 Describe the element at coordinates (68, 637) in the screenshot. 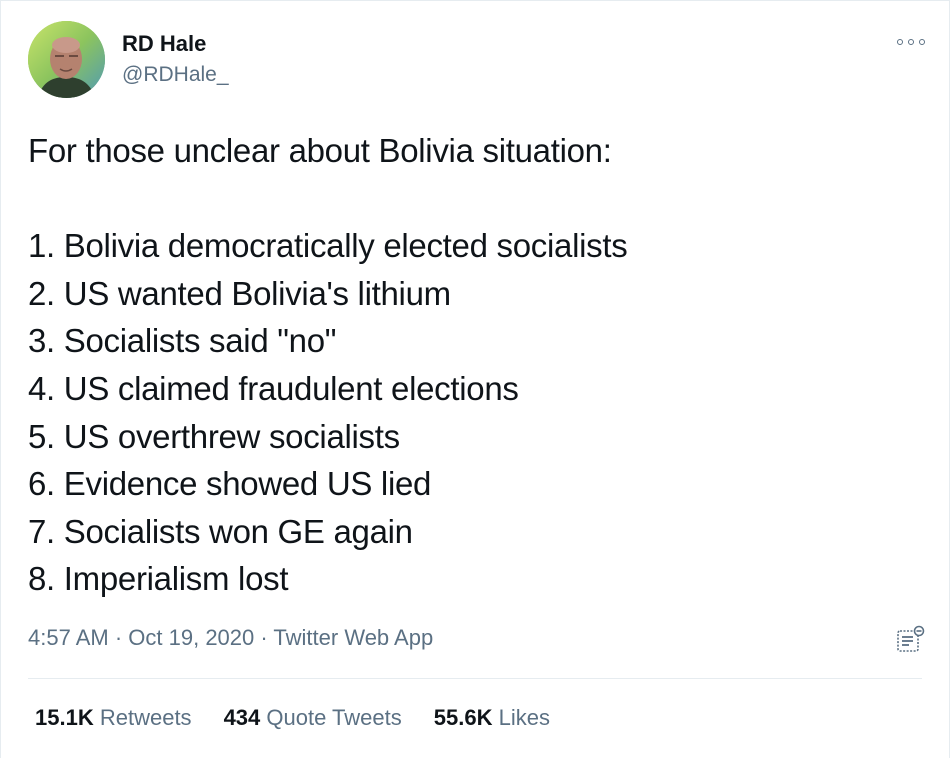

I see `tweet-time: 4:57 AM` at that location.